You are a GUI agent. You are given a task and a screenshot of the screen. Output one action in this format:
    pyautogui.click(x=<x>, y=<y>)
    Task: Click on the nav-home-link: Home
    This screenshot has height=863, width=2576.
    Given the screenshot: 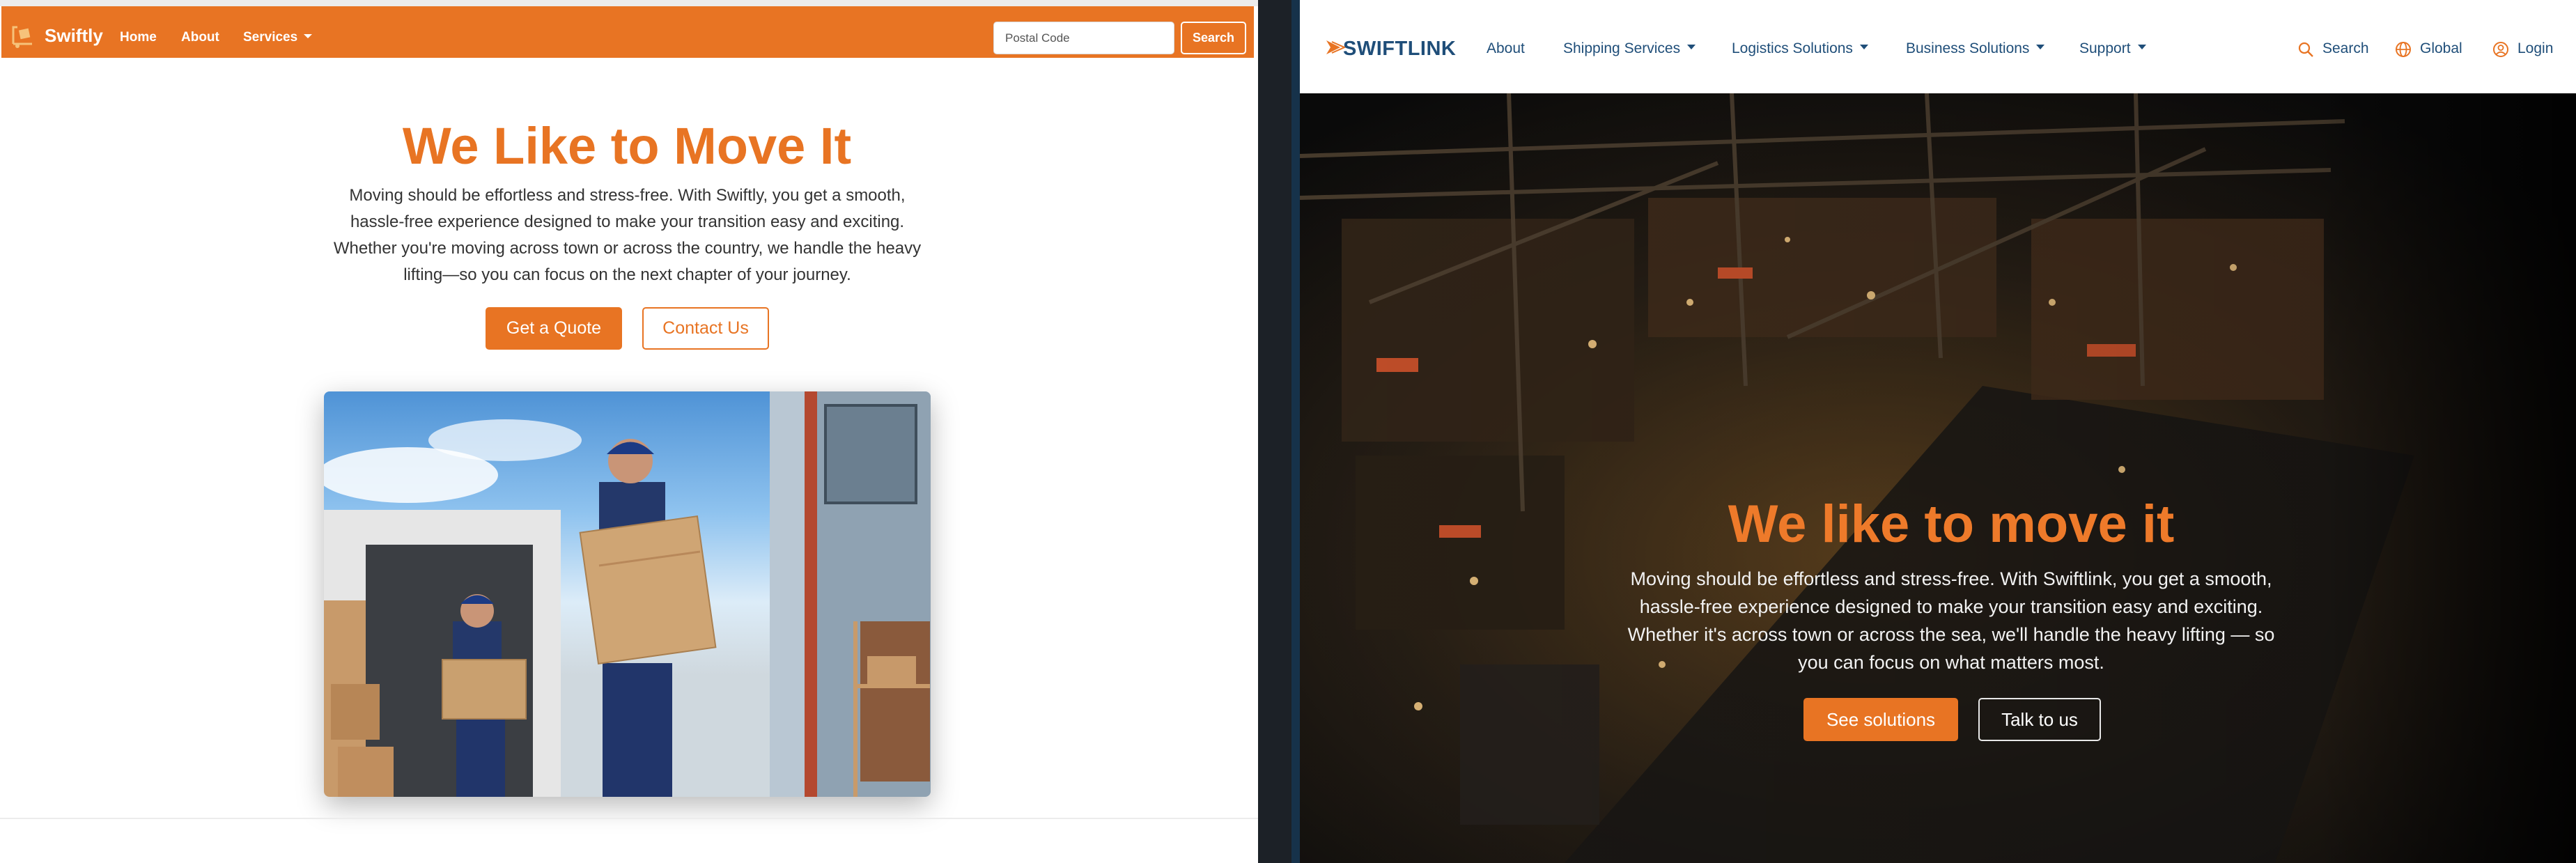 What is the action you would take?
    pyautogui.click(x=138, y=37)
    